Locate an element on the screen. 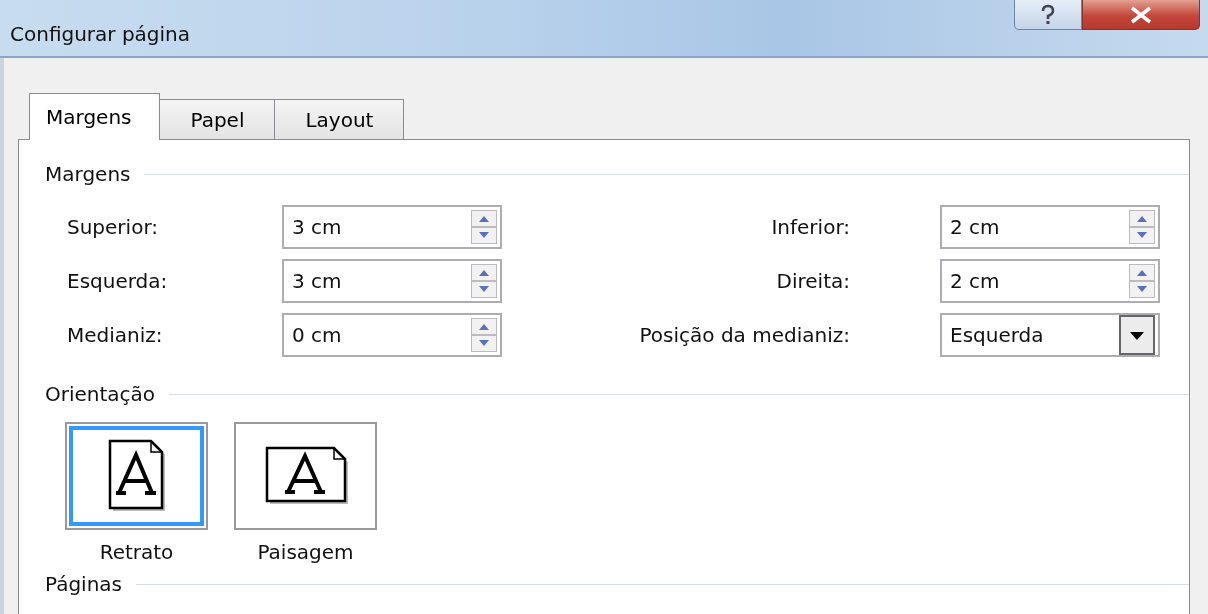 This screenshot has height=614, width=1208. field-label: Esquerda: is located at coordinates (117, 281).